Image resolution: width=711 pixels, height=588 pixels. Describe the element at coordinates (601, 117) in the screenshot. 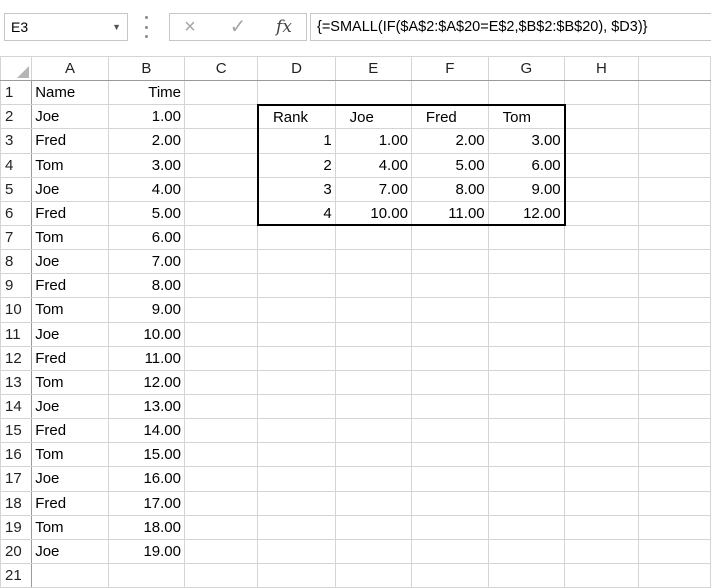

I see `cell-H2` at that location.